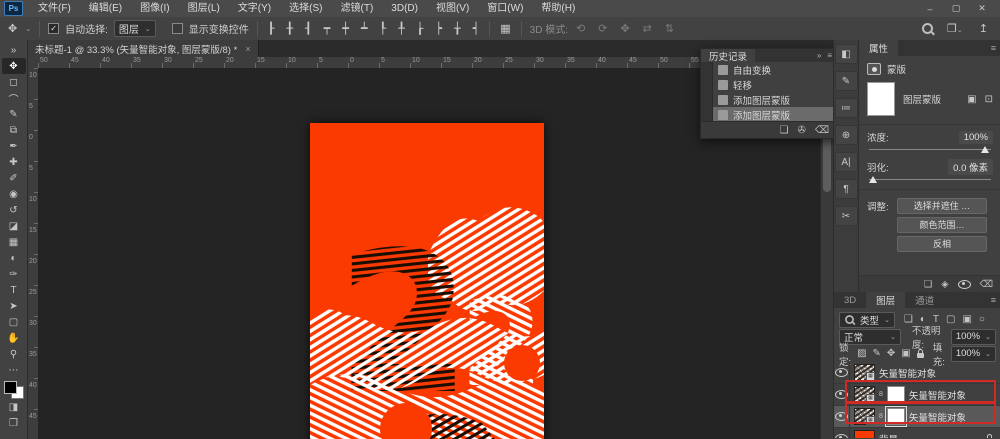  What do you see at coordinates (14, 114) in the screenshot?
I see `quick-selection-tool: ✎` at bounding box center [14, 114].